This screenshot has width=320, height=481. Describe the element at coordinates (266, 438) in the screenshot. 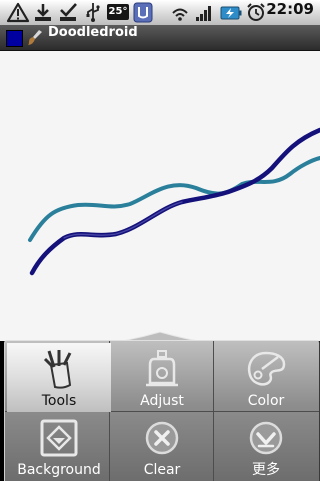

I see `more-icon` at that location.